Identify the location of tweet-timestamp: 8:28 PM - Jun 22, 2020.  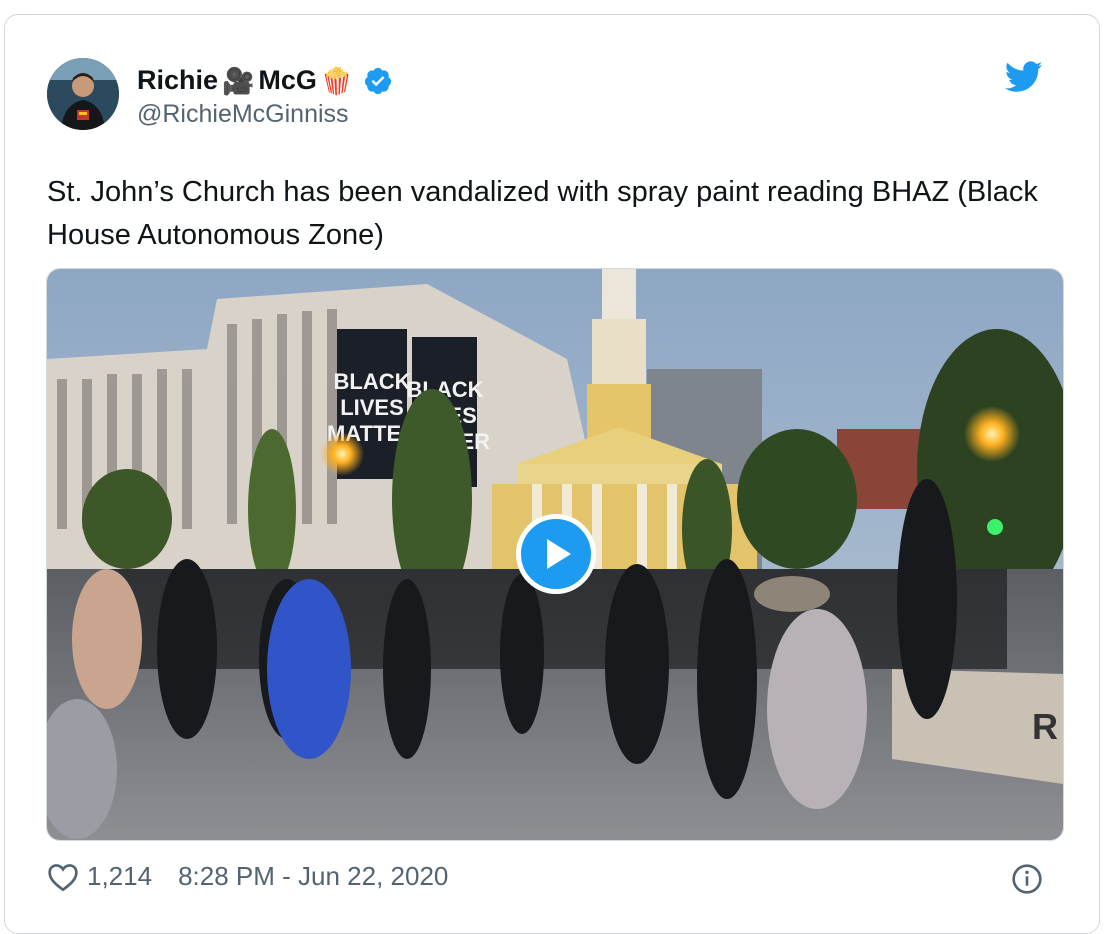
(313, 876).